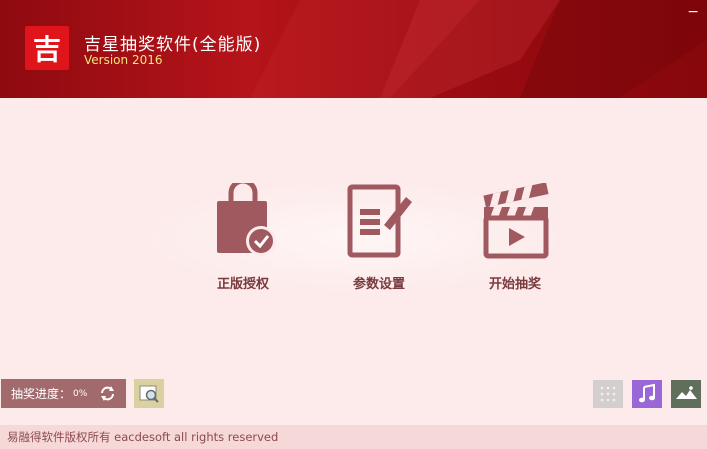 The height and width of the screenshot is (449, 707). What do you see at coordinates (47, 48) in the screenshot?
I see `app-logo: 吉` at bounding box center [47, 48].